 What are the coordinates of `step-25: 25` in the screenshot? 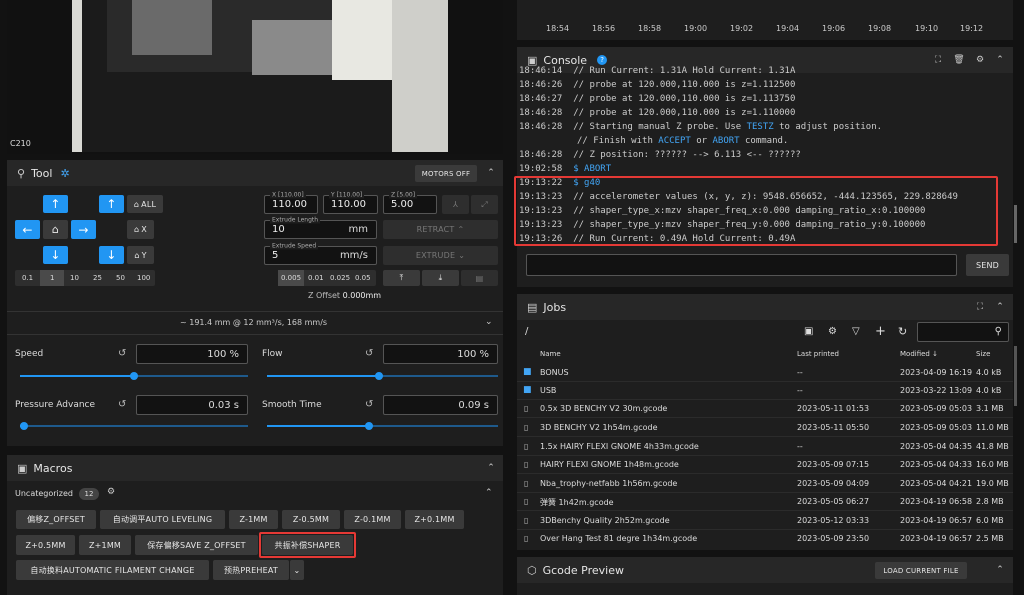 It's located at (97, 278).